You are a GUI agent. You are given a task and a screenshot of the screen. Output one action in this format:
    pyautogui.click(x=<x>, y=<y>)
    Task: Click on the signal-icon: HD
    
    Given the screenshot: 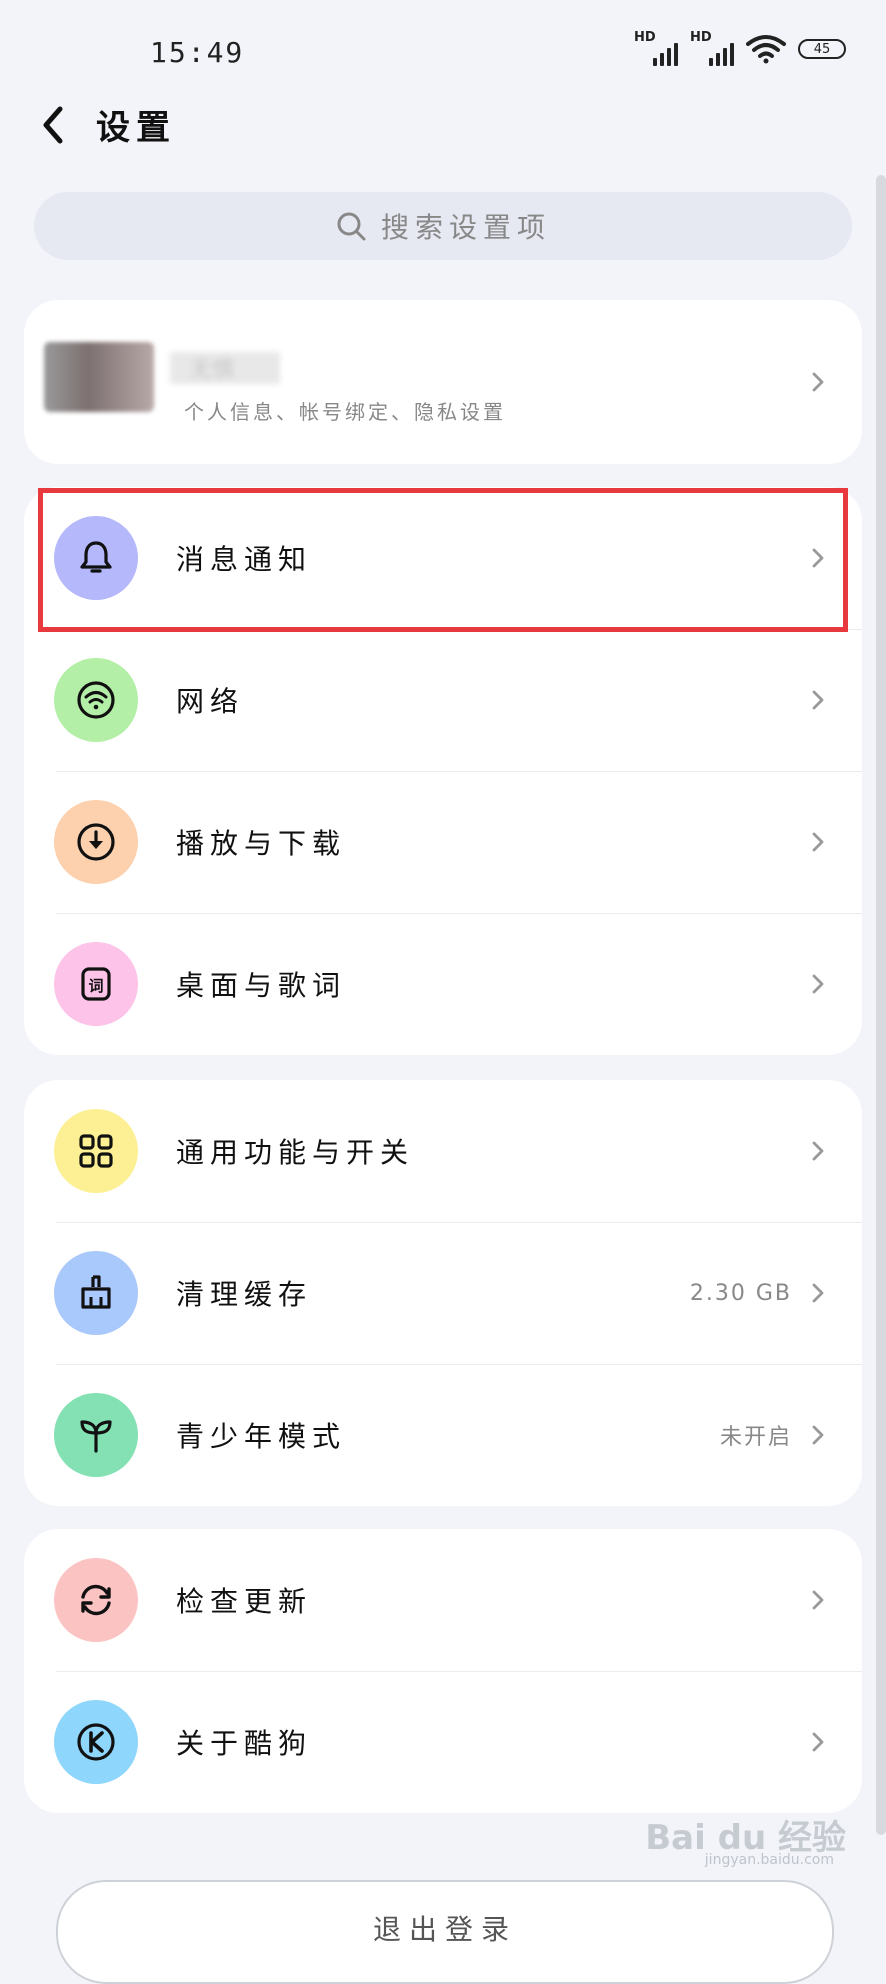 What is the action you would take?
    pyautogui.click(x=656, y=48)
    